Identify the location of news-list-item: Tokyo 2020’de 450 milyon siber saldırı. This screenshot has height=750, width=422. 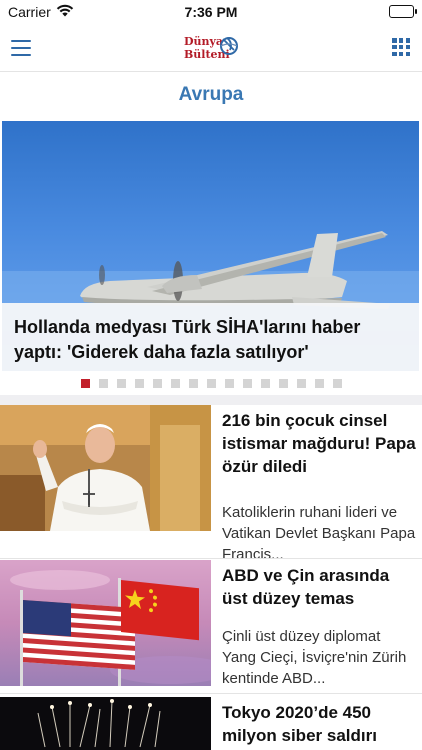
(211, 723).